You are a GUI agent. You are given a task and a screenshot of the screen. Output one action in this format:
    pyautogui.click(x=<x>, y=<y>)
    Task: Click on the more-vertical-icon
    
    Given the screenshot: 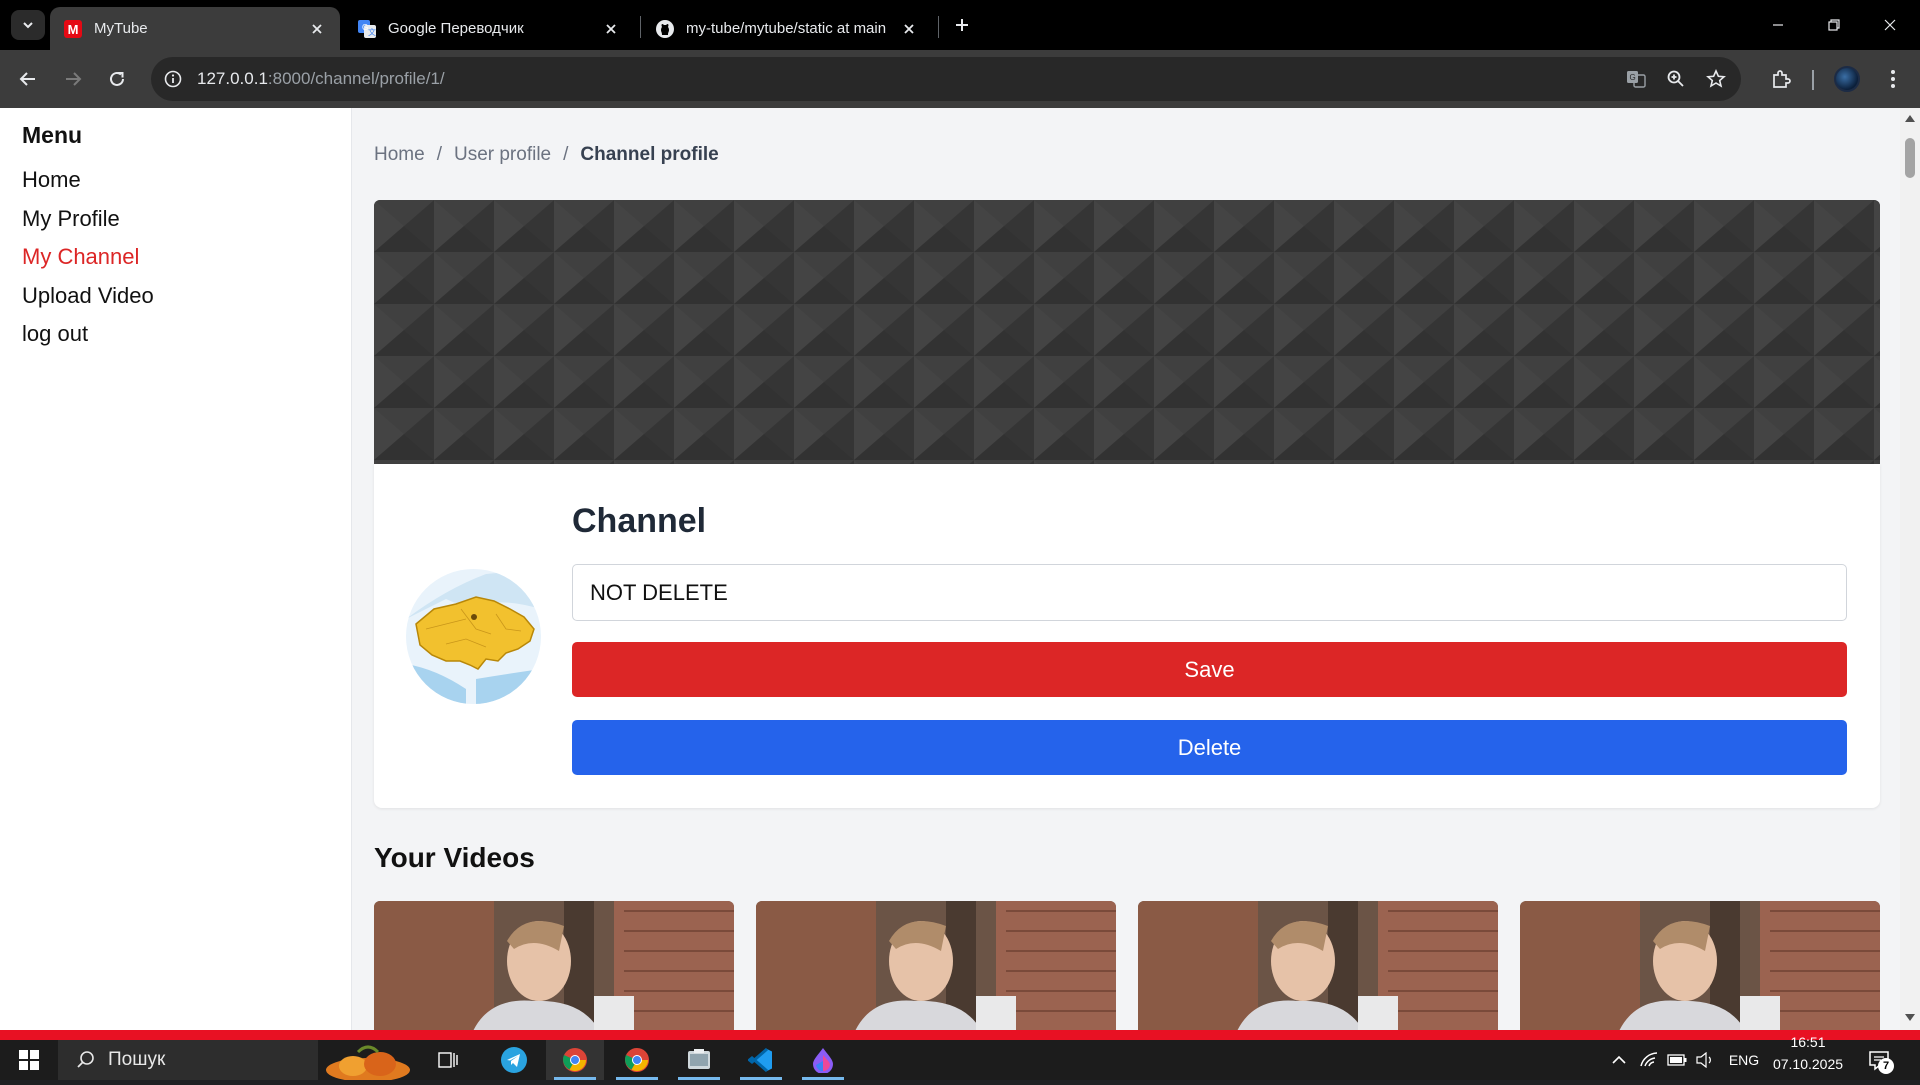 What is the action you would take?
    pyautogui.click(x=1893, y=79)
    